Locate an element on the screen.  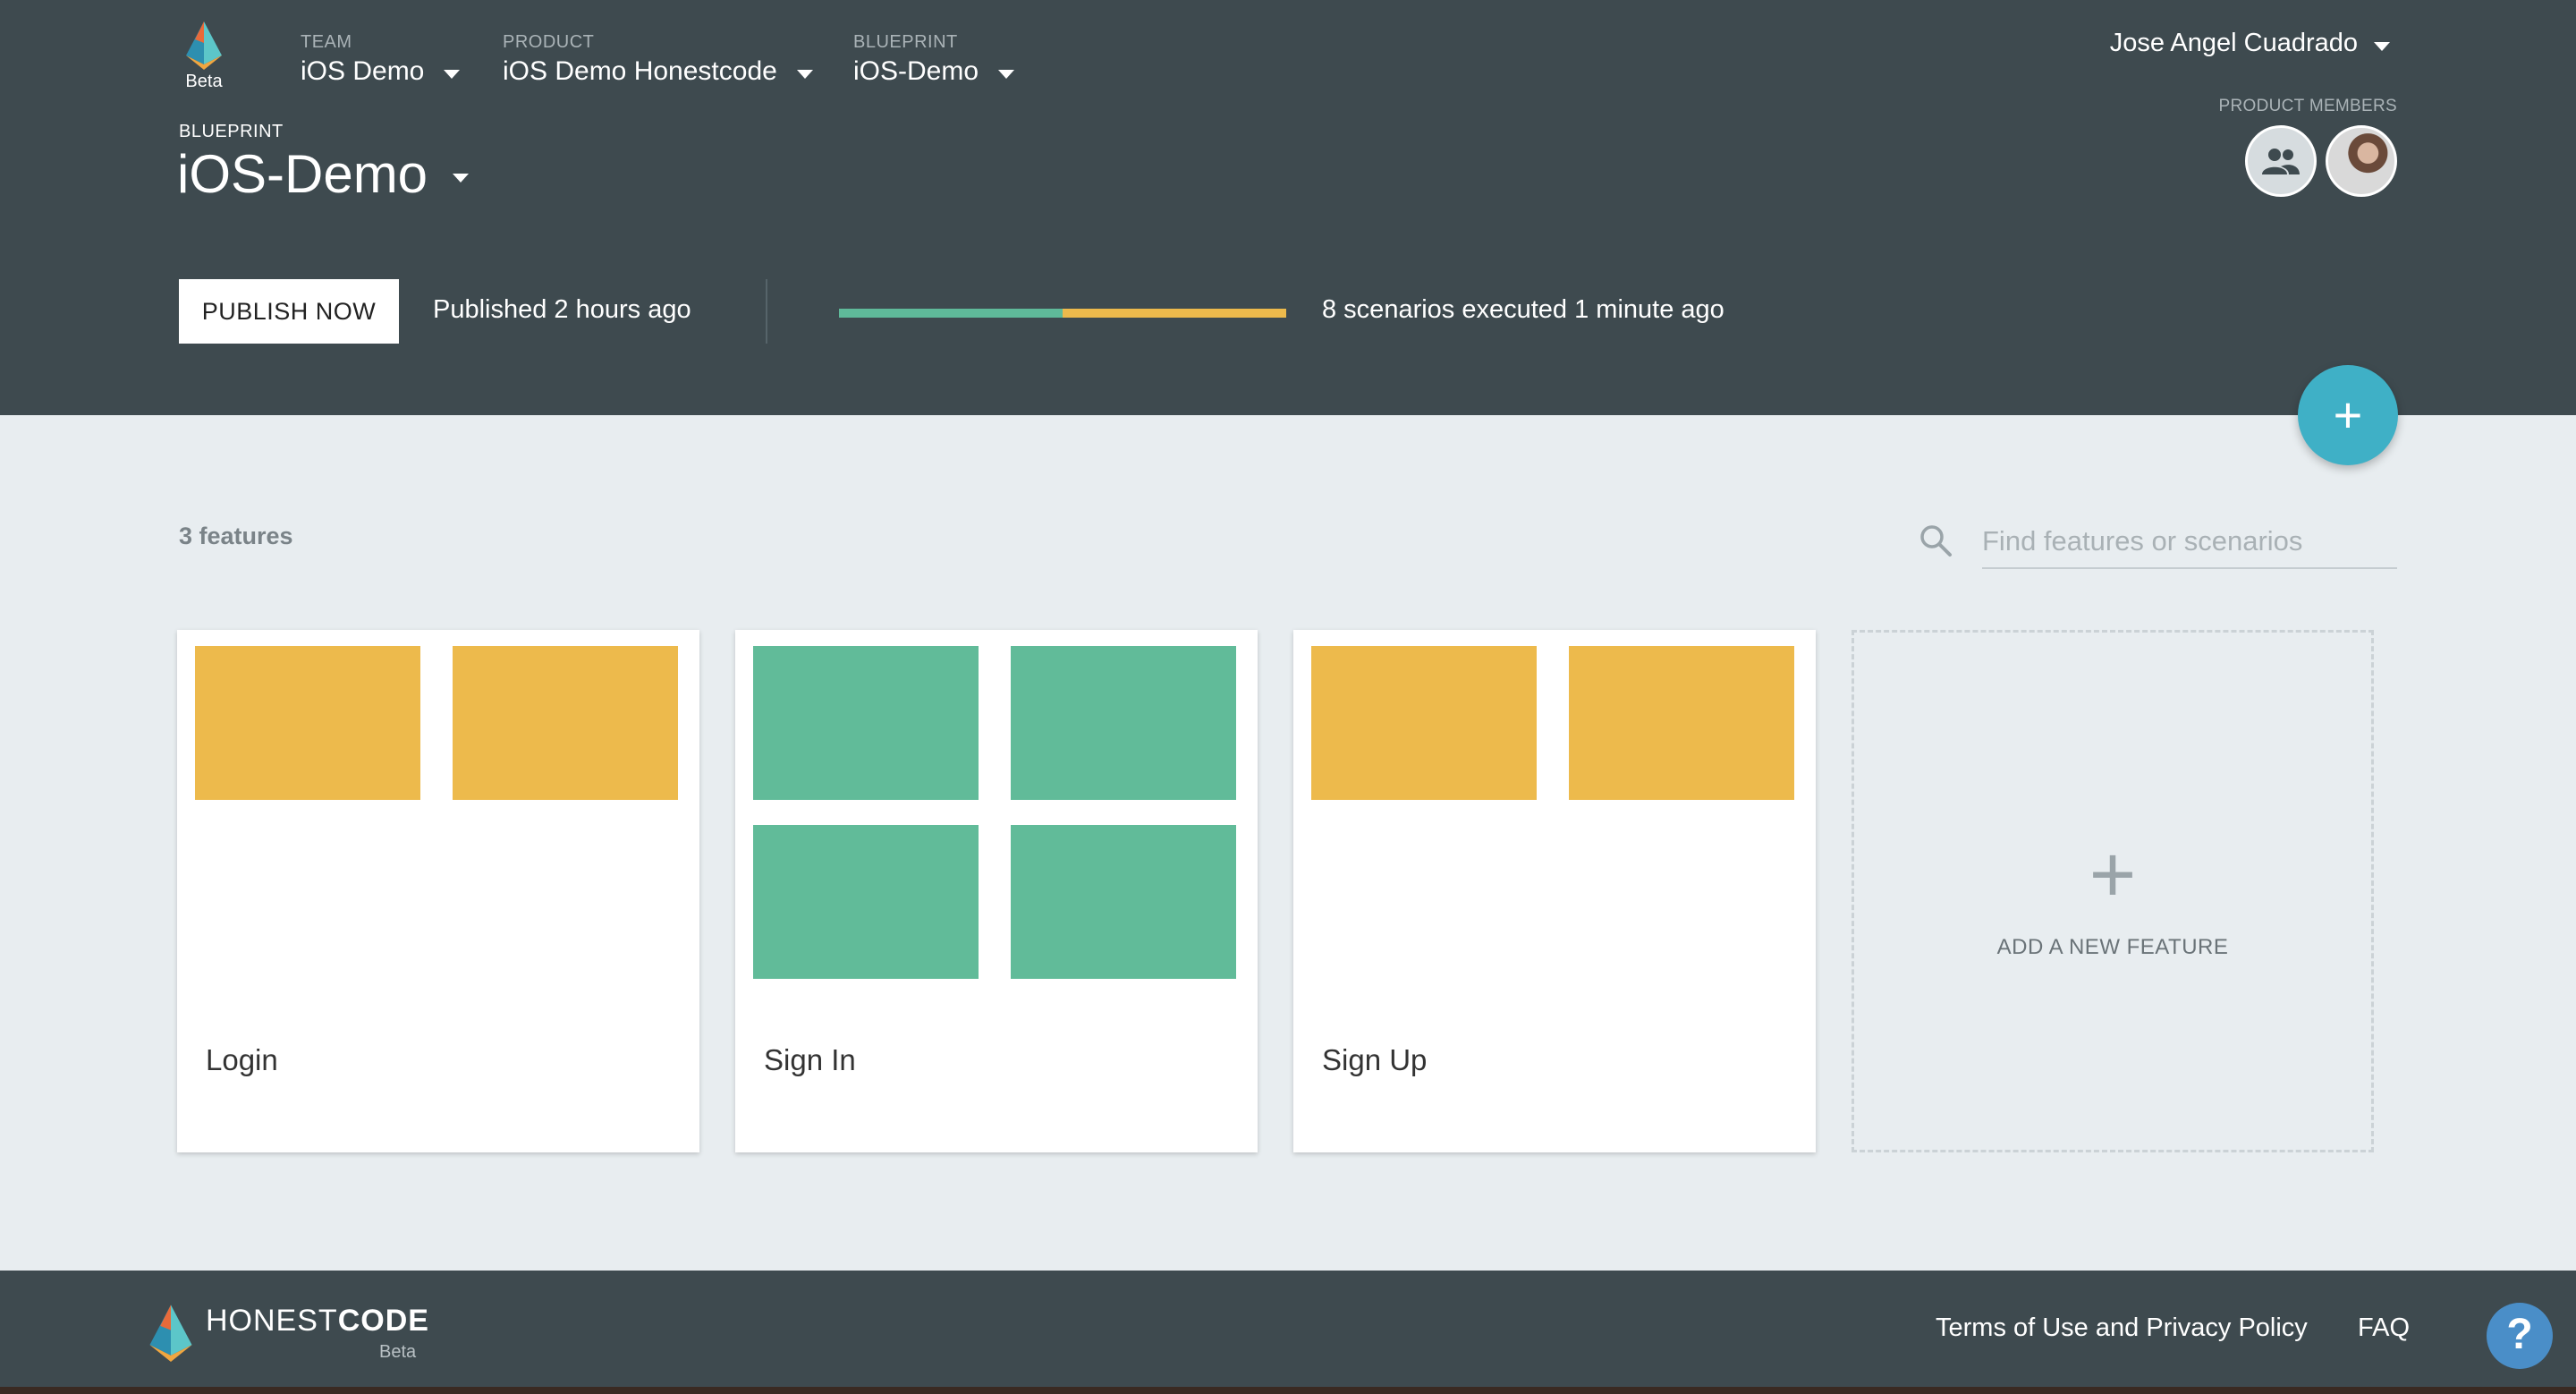
feature-count: 3 features is located at coordinates (236, 536).